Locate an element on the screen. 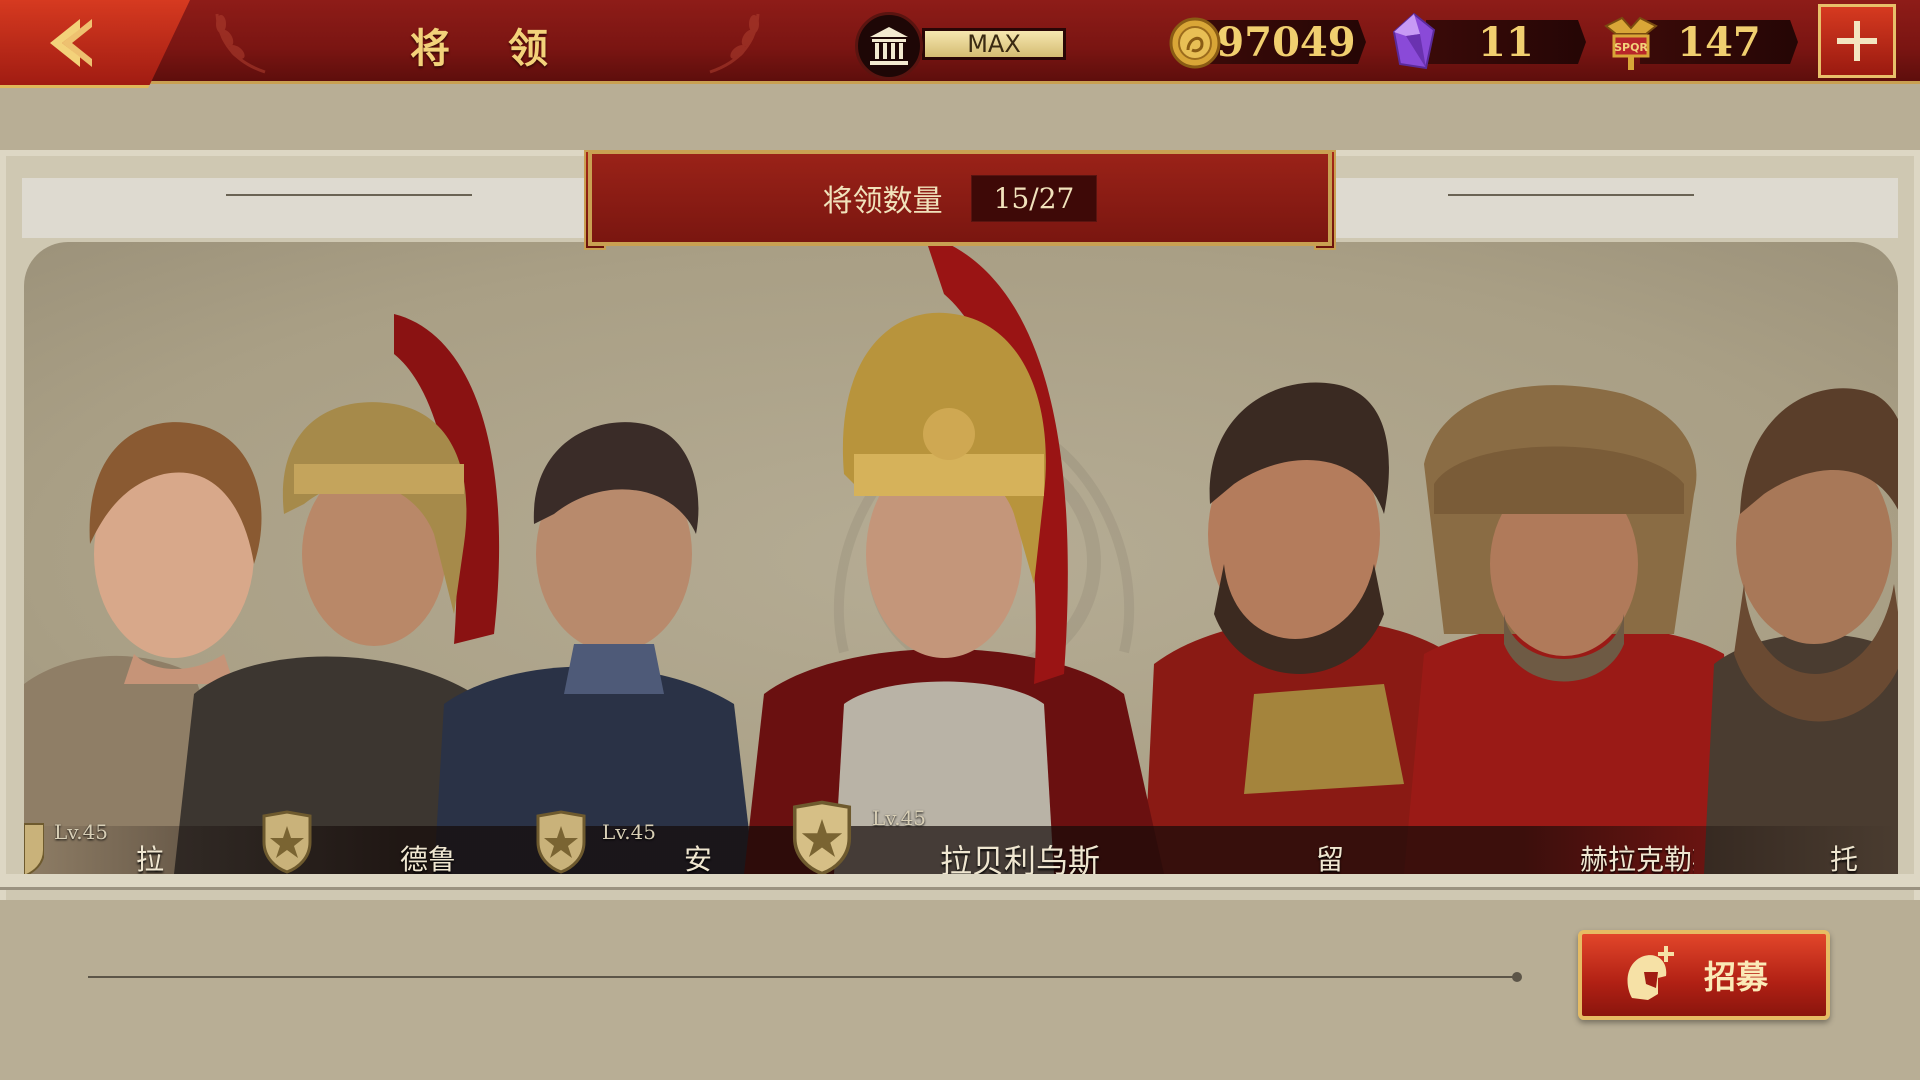  hero-card-selected is located at coordinates (944, 558).